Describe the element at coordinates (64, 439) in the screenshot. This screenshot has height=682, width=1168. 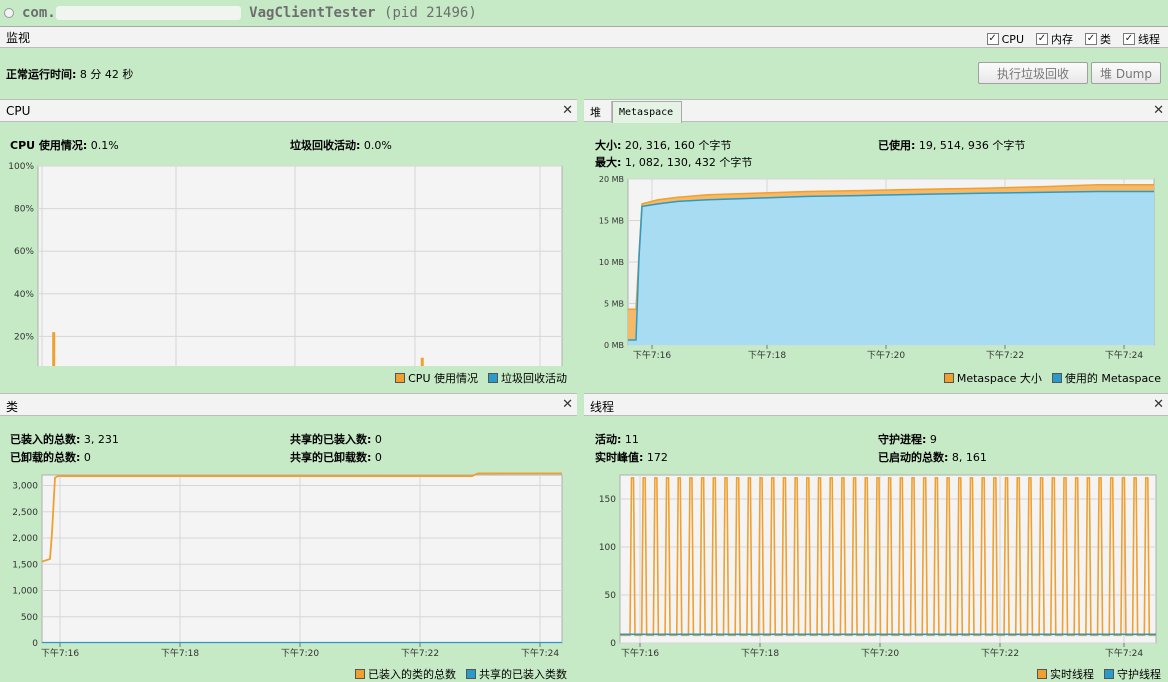
I see `loaded-stat: 已装入的总数: 3, 231` at that location.